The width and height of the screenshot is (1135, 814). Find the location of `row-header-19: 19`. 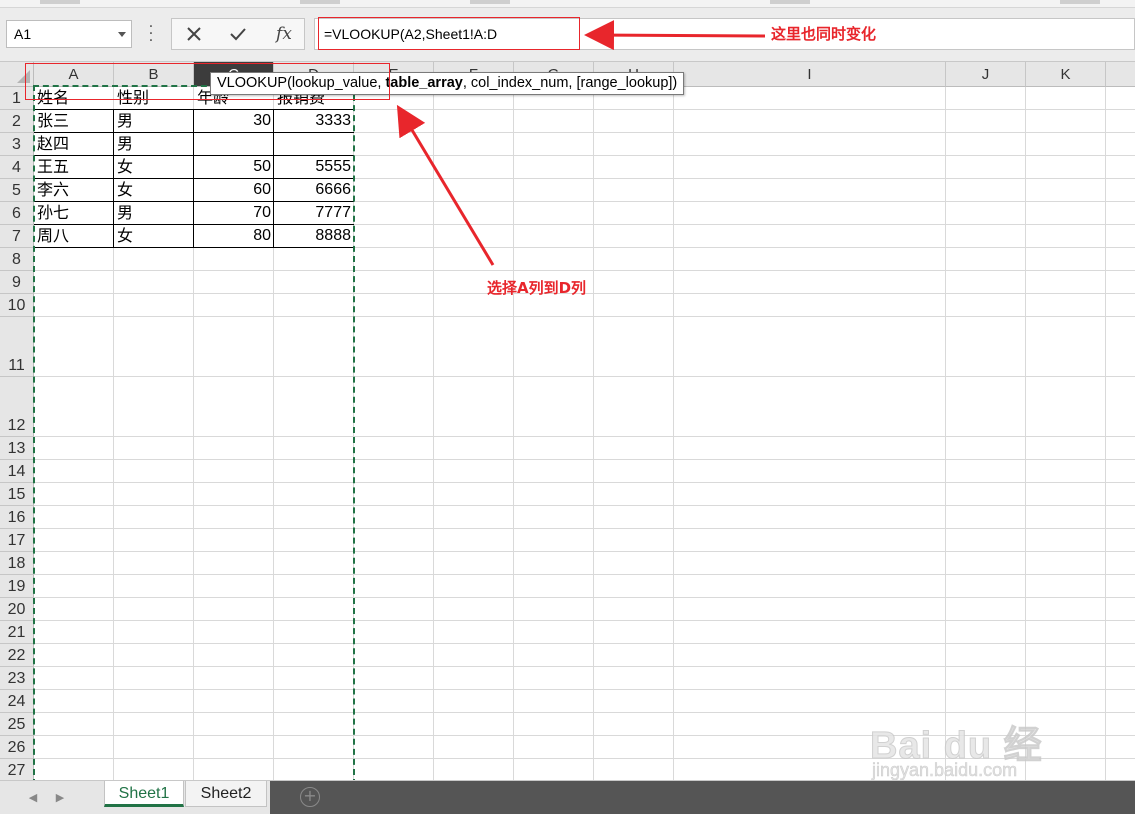

row-header-19: 19 is located at coordinates (17, 586).